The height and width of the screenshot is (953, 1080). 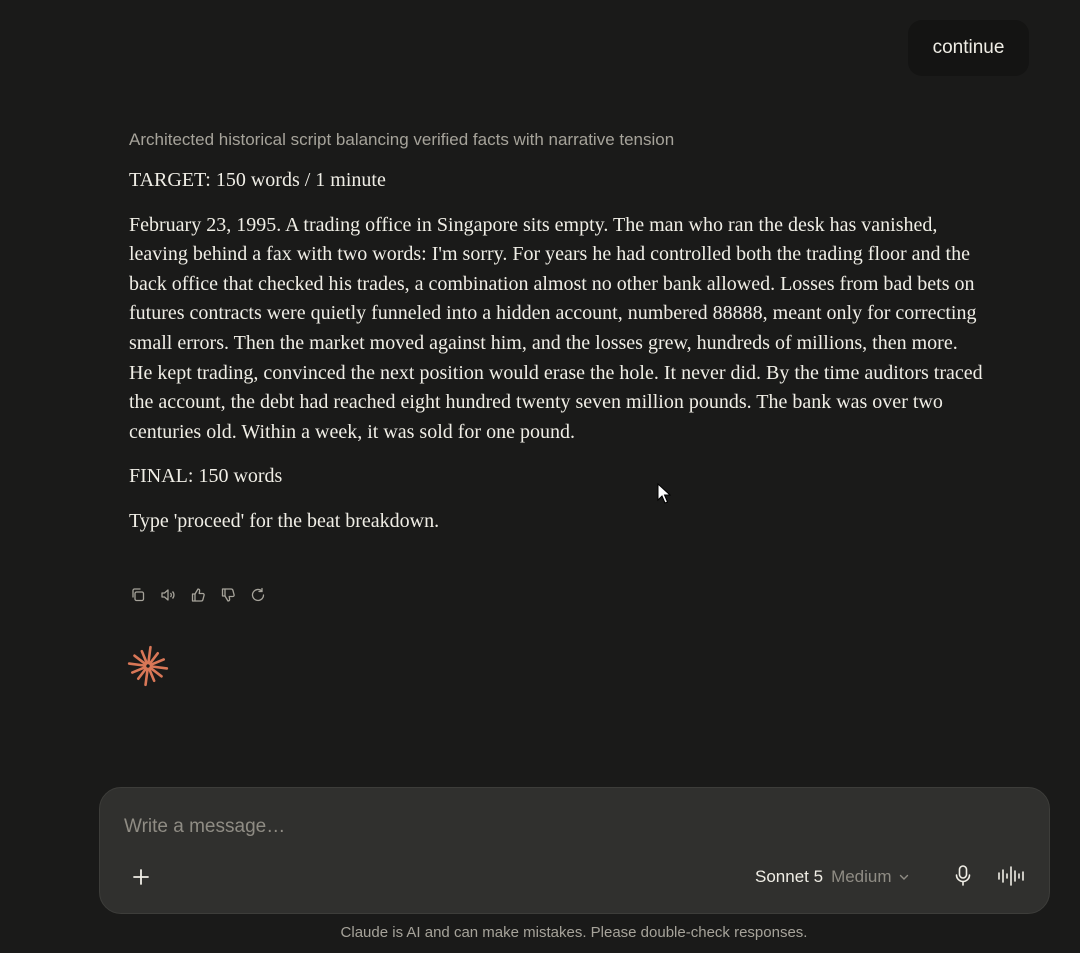 I want to click on user-message-text: continue, so click(x=968, y=47).